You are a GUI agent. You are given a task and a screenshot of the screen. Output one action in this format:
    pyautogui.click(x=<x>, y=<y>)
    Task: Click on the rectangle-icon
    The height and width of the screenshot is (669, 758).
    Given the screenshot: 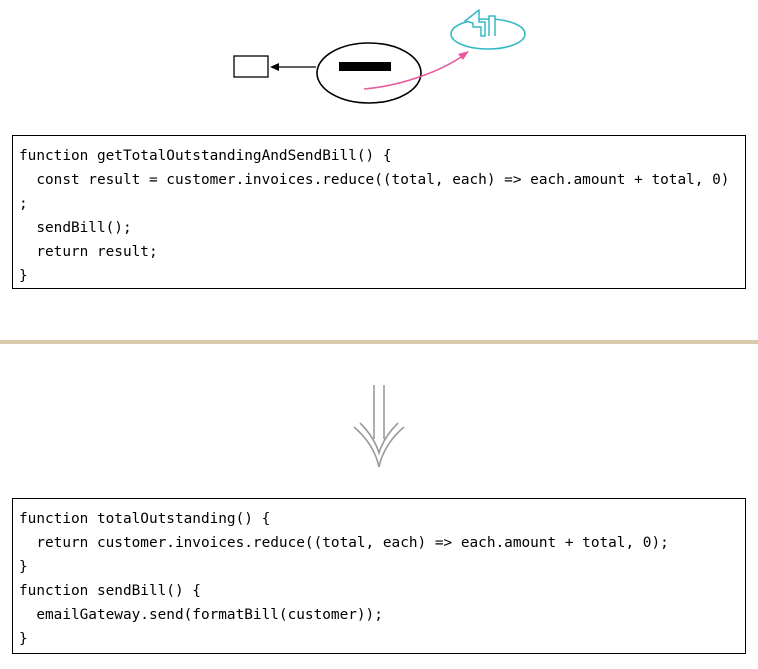 What is the action you would take?
    pyautogui.click(x=251, y=66)
    